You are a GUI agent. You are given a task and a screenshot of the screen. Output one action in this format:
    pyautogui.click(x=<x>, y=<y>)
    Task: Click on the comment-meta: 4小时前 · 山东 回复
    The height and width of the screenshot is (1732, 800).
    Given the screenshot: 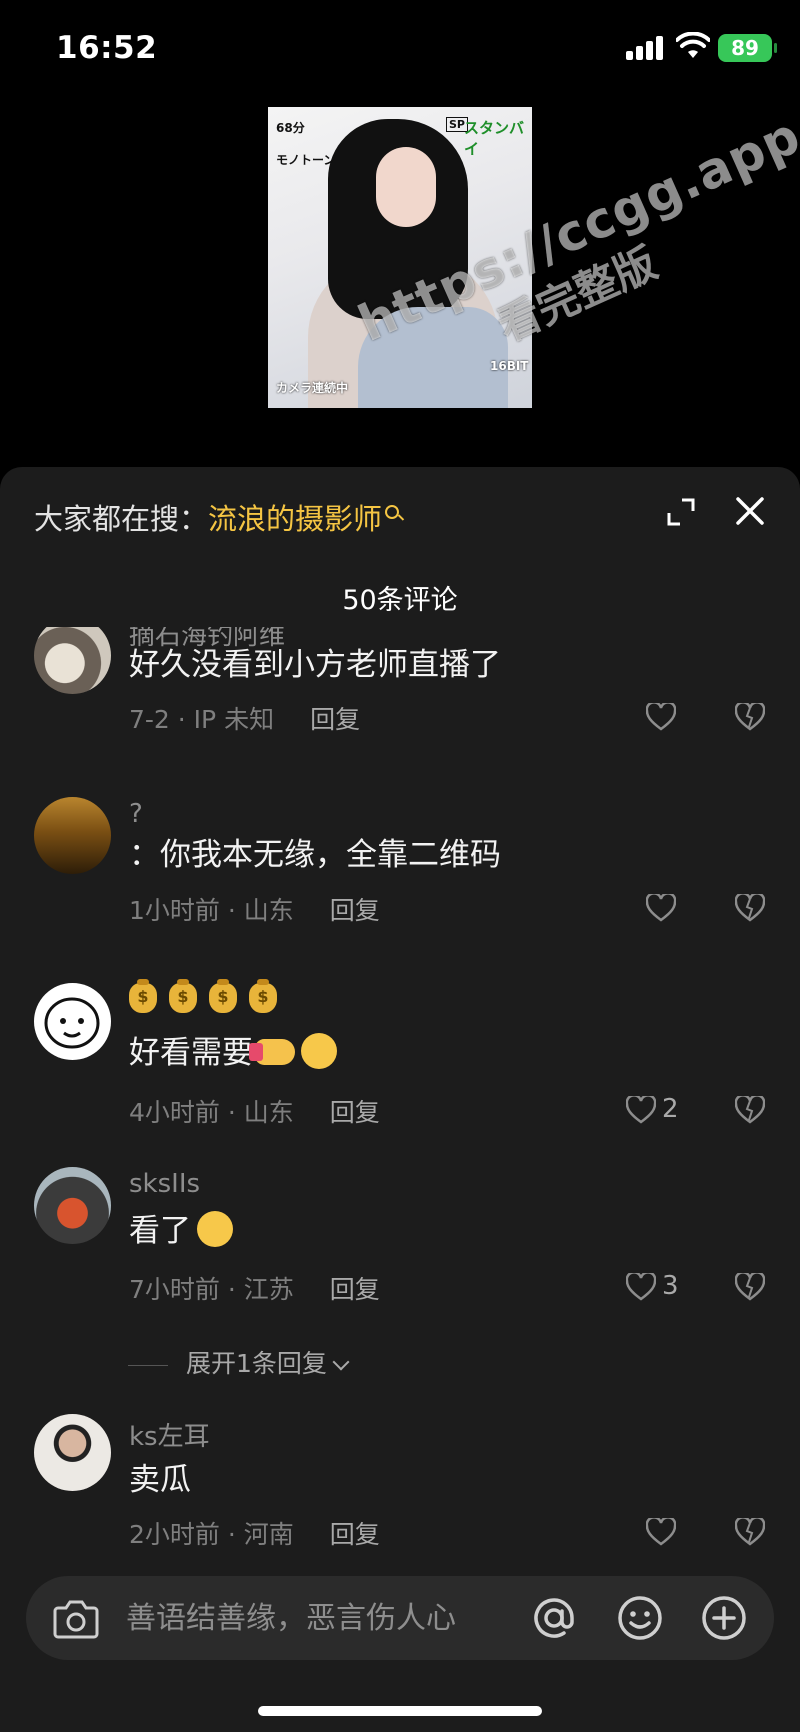 What is the action you would take?
    pyautogui.click(x=254, y=1111)
    